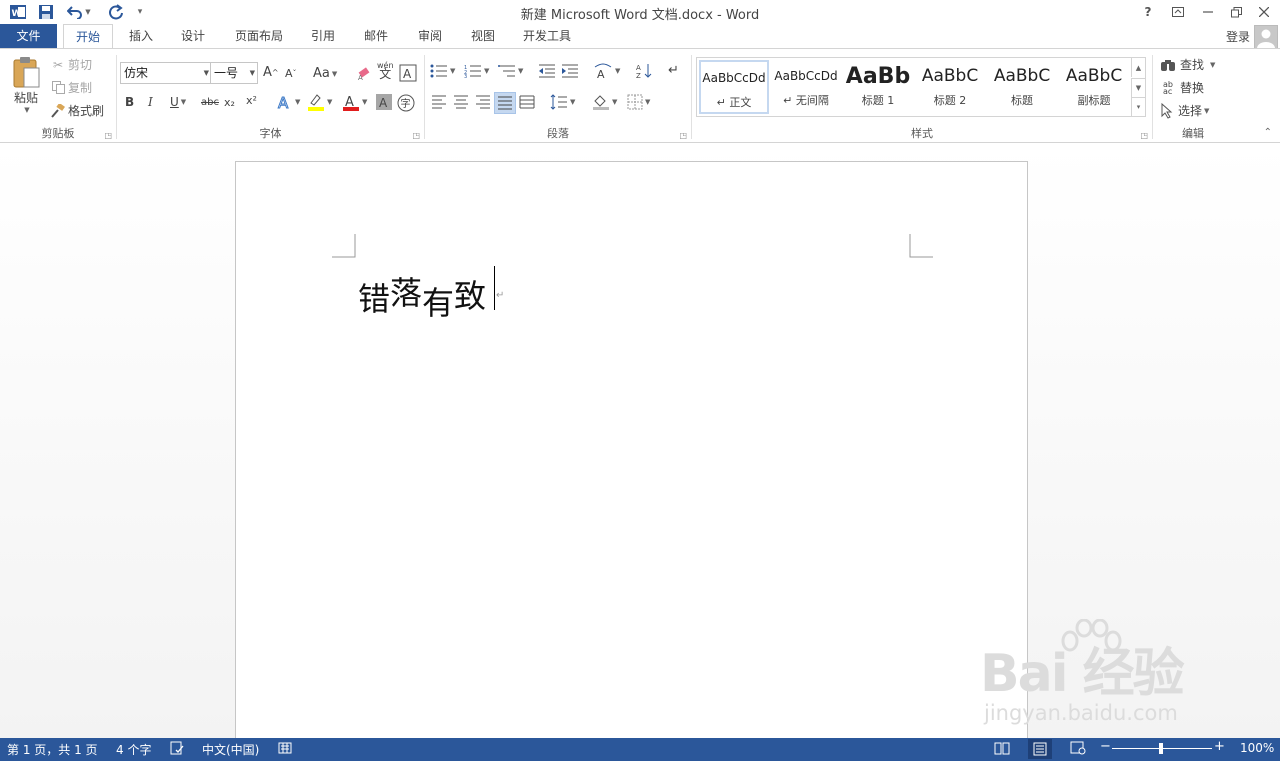 The image size is (1280, 761). What do you see at coordinates (1182, 87) in the screenshot?
I see `replace-button: ab ac 替换` at bounding box center [1182, 87].